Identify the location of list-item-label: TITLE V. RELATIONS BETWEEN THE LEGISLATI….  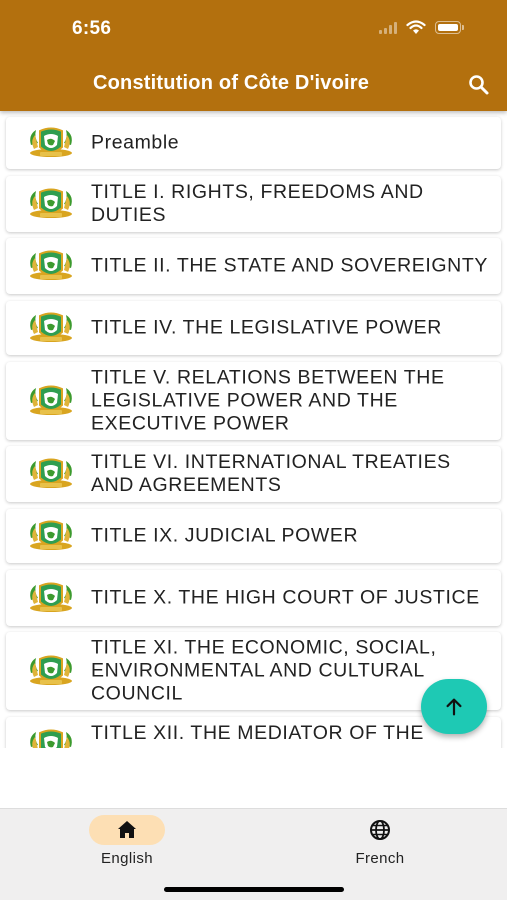
(268, 400).